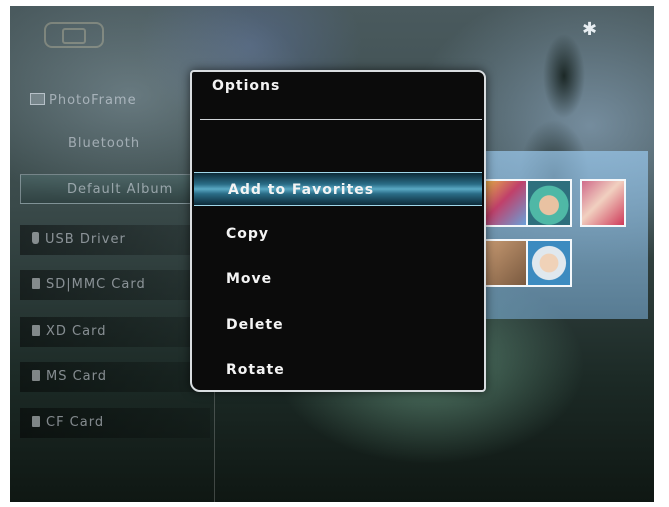 The height and width of the screenshot is (507, 669). I want to click on photoframe-icon, so click(37, 99).